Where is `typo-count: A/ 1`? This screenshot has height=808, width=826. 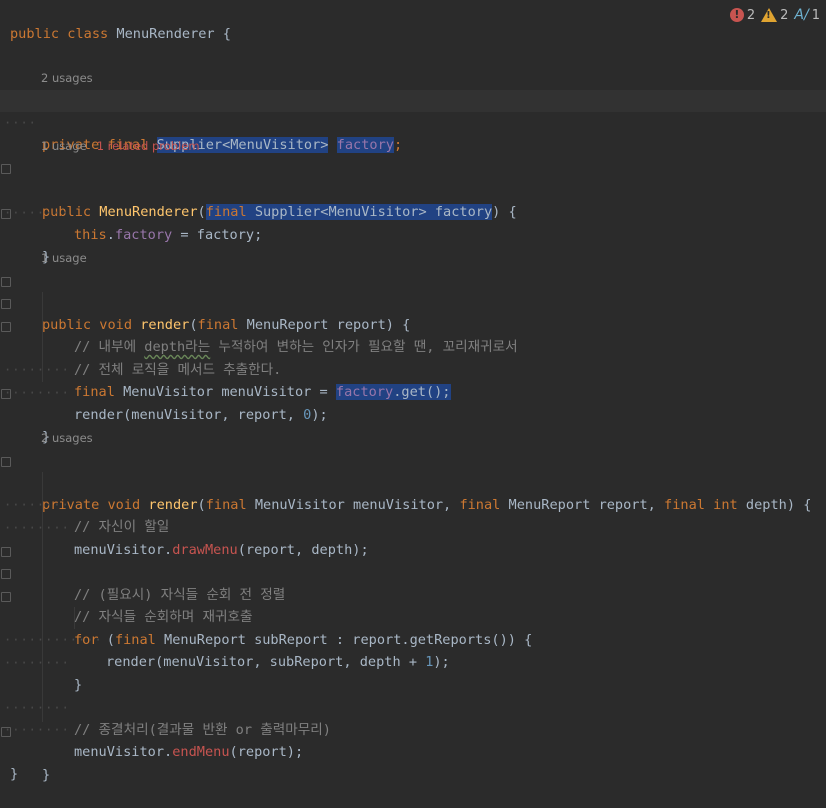 typo-count: A/ 1 is located at coordinates (807, 15).